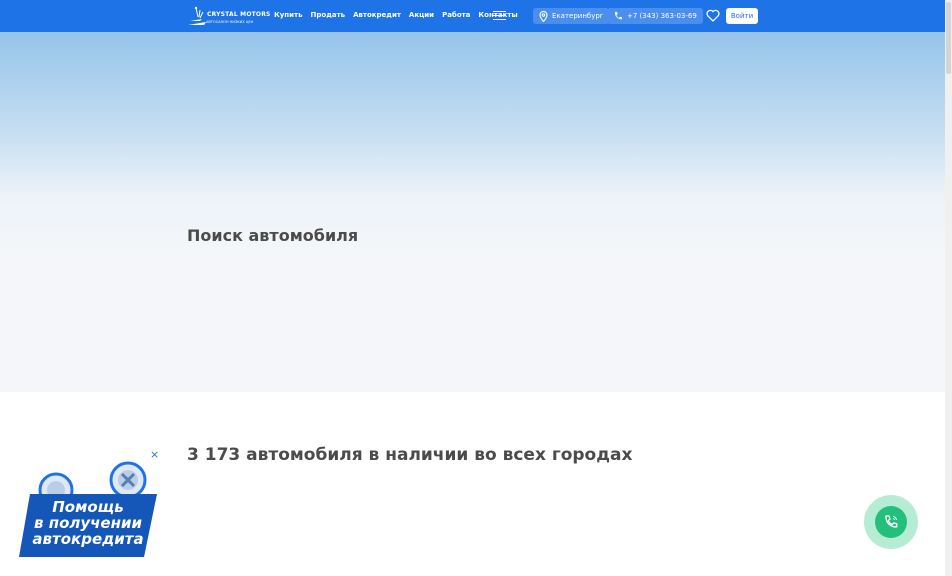 This screenshot has height=576, width=952. Describe the element at coordinates (154, 454) in the screenshot. I see `close-promo-icon: ×` at that location.